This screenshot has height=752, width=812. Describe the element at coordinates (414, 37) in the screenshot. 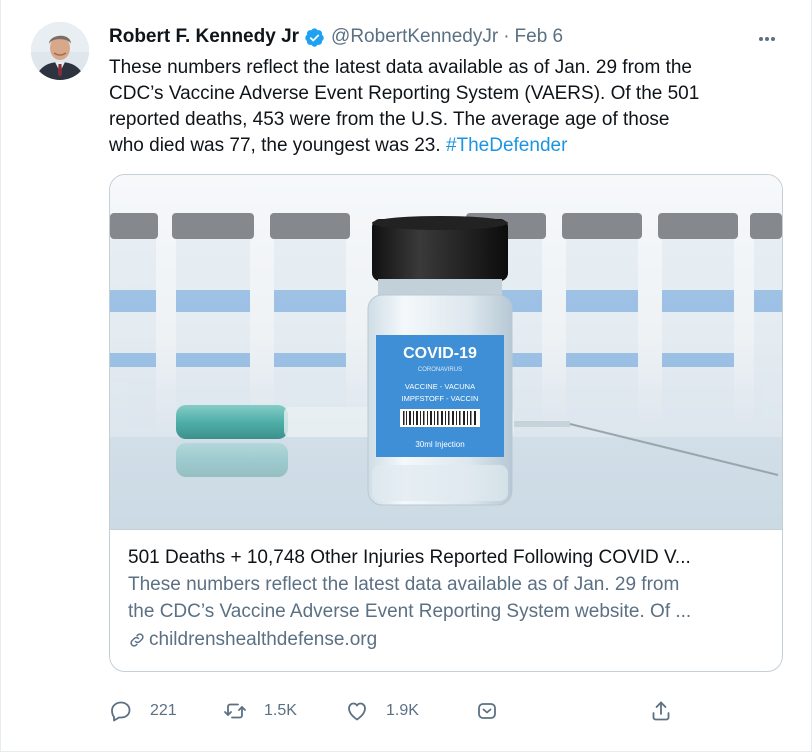

I see `author-handle: @RobertKennedyJr` at that location.